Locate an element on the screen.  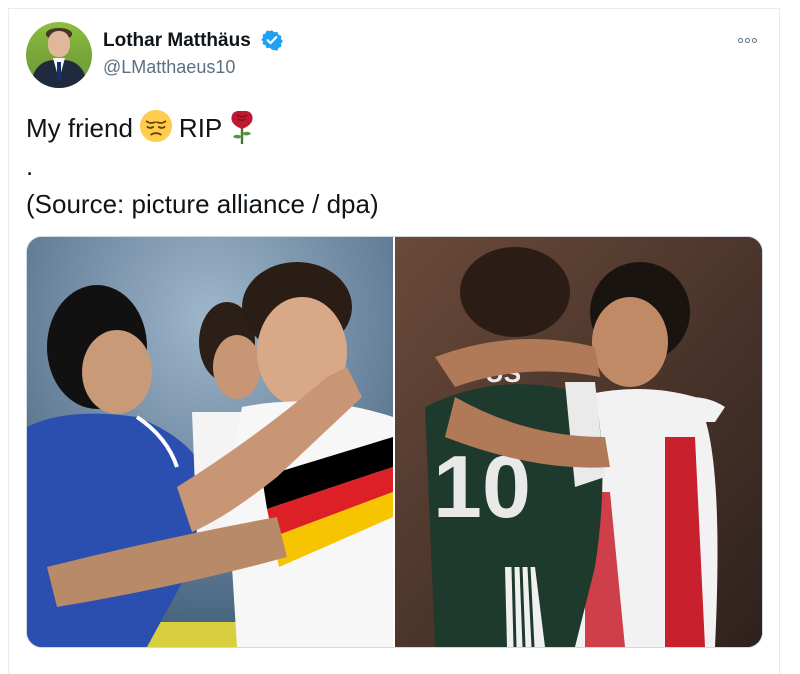
tweet-text-line-2: . is located at coordinates (30, 166).